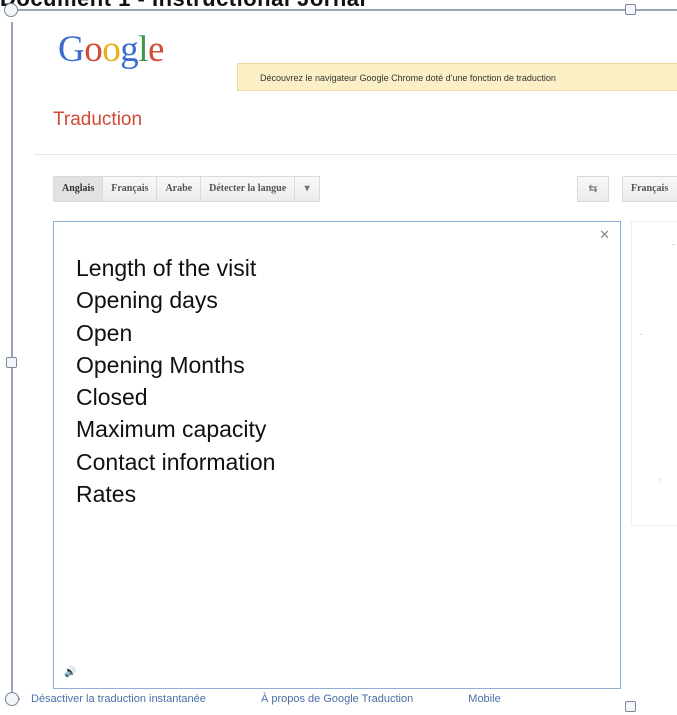  What do you see at coordinates (630, 9) in the screenshot?
I see `resize-handle-top-middle` at bounding box center [630, 9].